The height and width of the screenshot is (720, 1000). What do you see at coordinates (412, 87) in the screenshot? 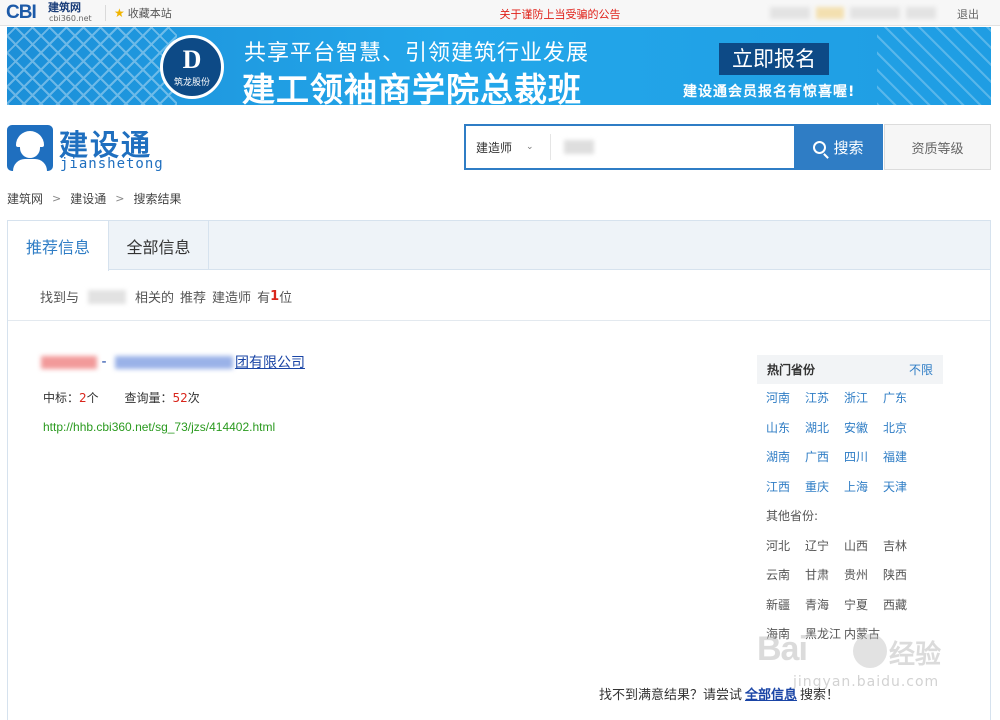
I see `banner-headline: 建工领袖商学院总裁班` at bounding box center [412, 87].